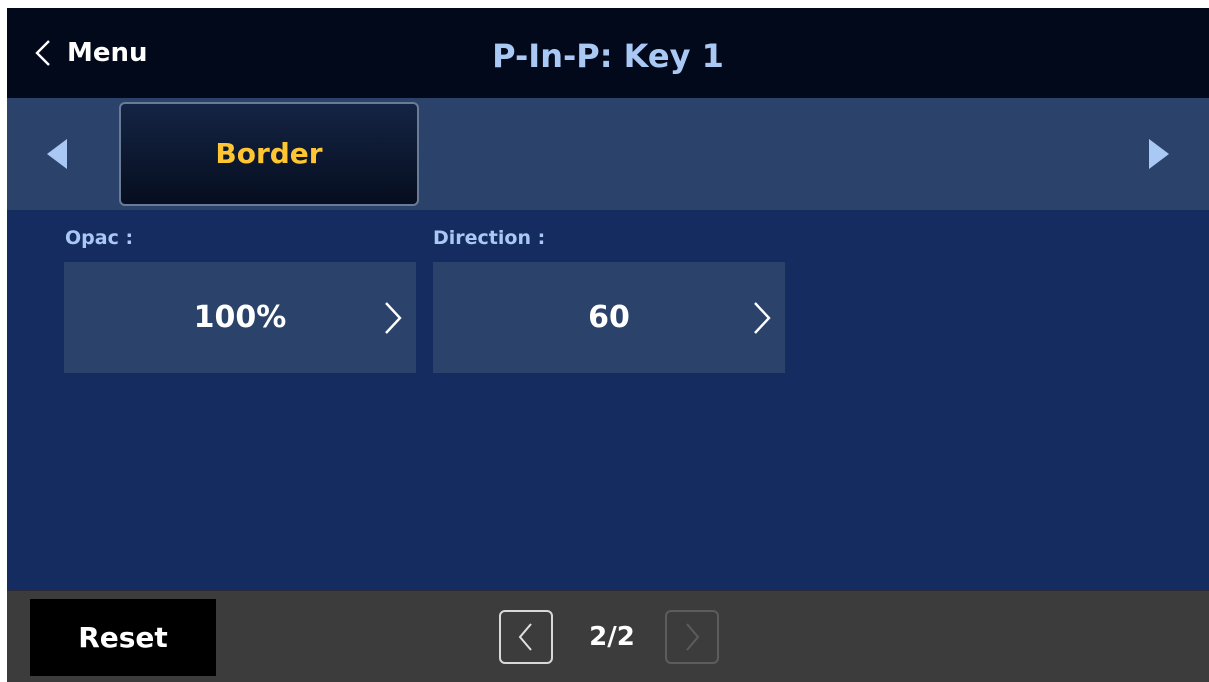 Image resolution: width=1209 pixels, height=682 pixels. I want to click on opac-field: 100%, so click(240, 317).